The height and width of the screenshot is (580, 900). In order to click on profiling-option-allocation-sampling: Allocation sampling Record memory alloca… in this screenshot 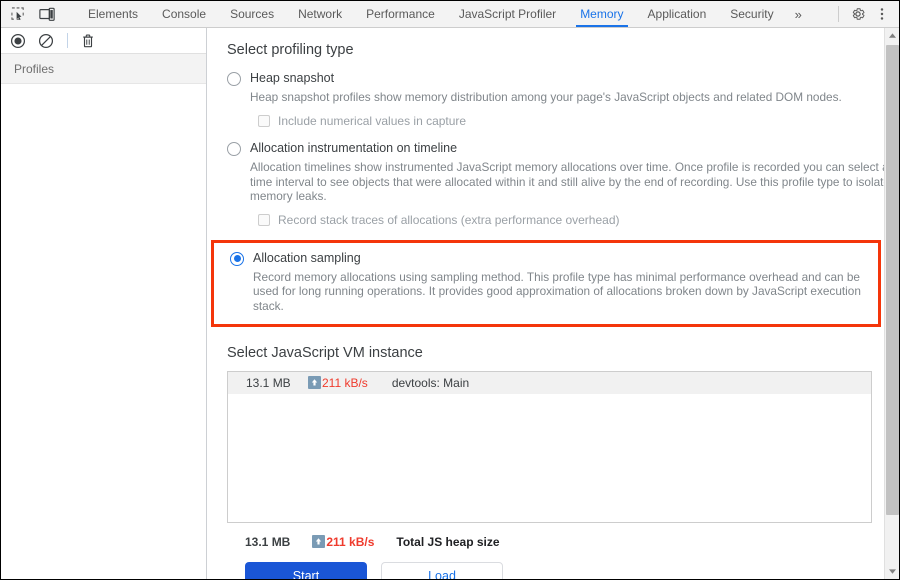, I will do `click(546, 283)`.